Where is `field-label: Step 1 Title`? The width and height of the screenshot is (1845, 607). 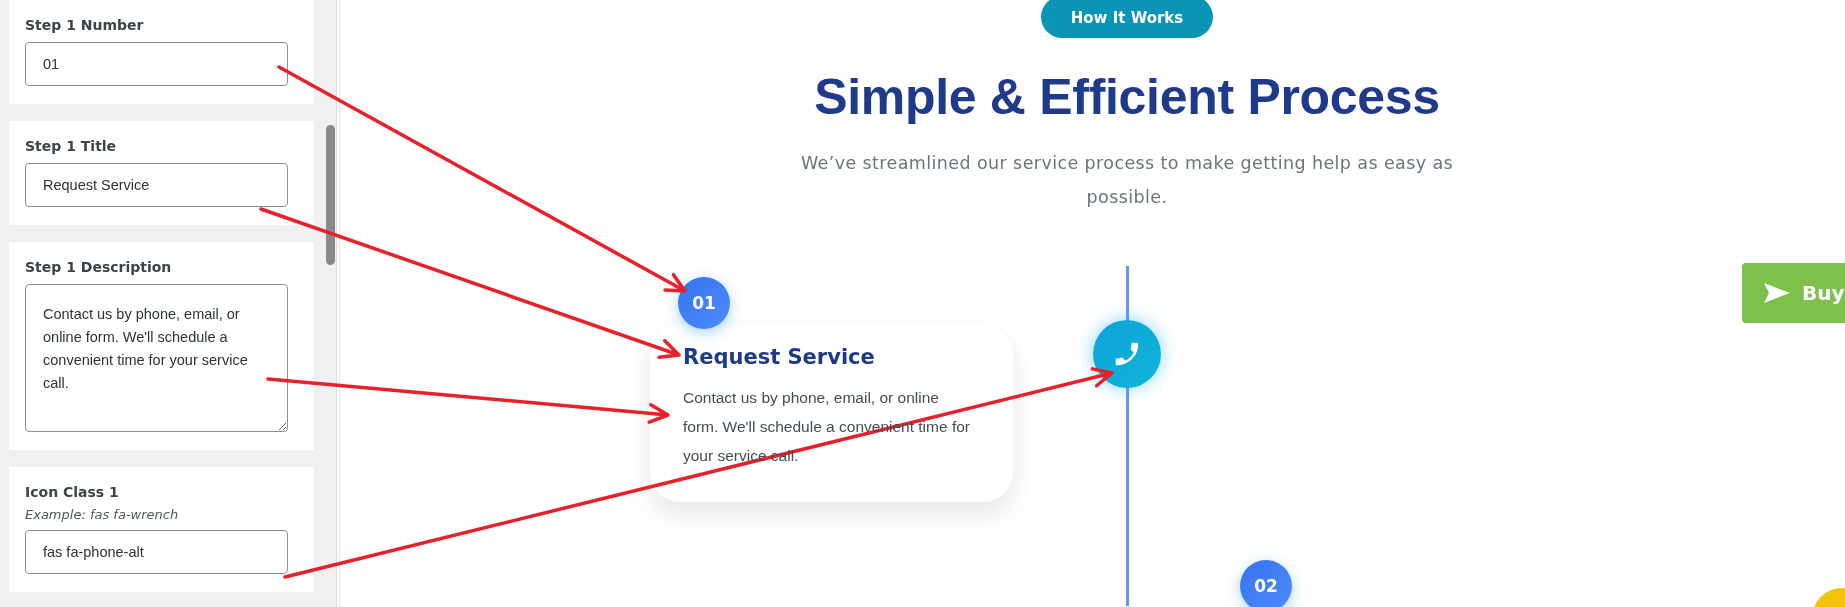 field-label: Step 1 Title is located at coordinates (71, 146).